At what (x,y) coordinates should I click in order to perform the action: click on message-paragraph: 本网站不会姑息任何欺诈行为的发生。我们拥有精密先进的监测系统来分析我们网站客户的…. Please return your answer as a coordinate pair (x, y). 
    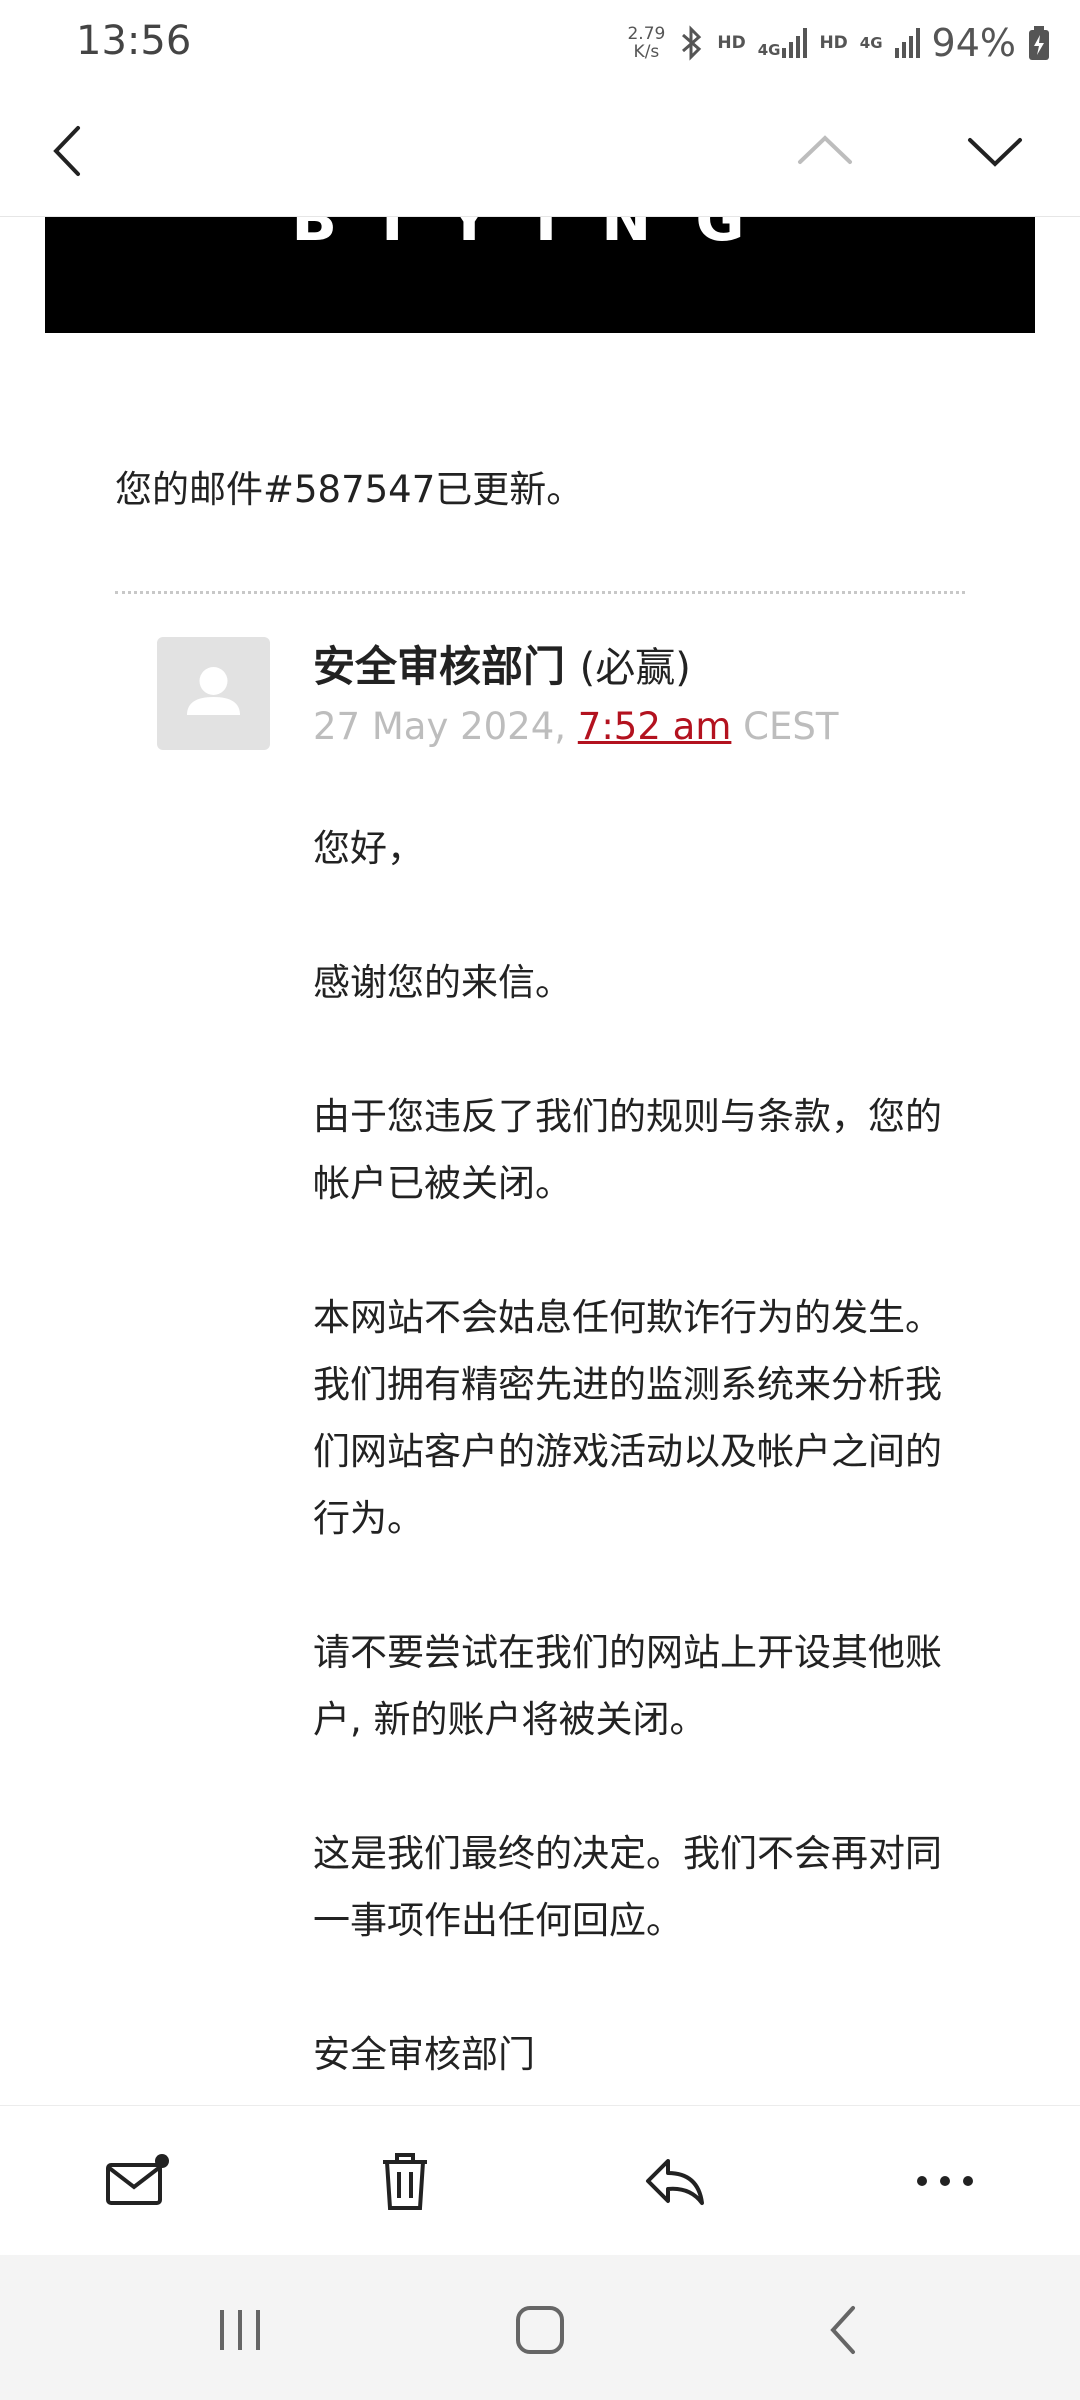
    Looking at the image, I should click on (627, 1418).